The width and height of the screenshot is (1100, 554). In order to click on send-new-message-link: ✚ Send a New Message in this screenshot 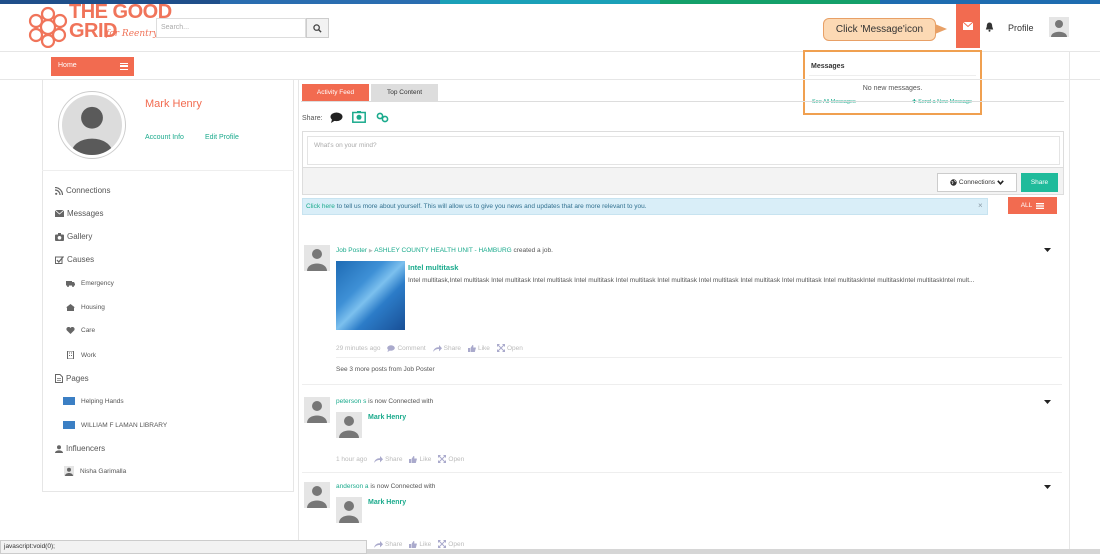, I will do `click(942, 102)`.